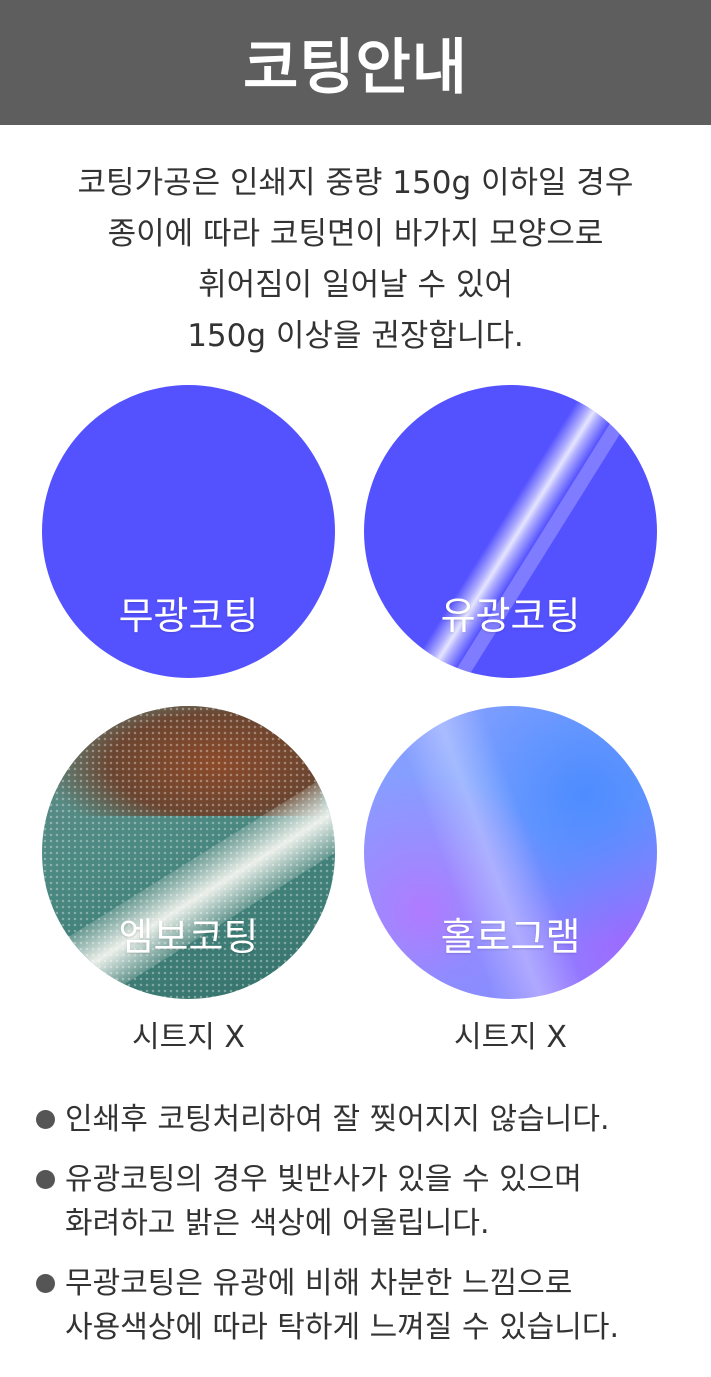  Describe the element at coordinates (355, 234) in the screenshot. I see `intro-line: 종이에 따라 코팅면이 바가지 모양으로` at that location.